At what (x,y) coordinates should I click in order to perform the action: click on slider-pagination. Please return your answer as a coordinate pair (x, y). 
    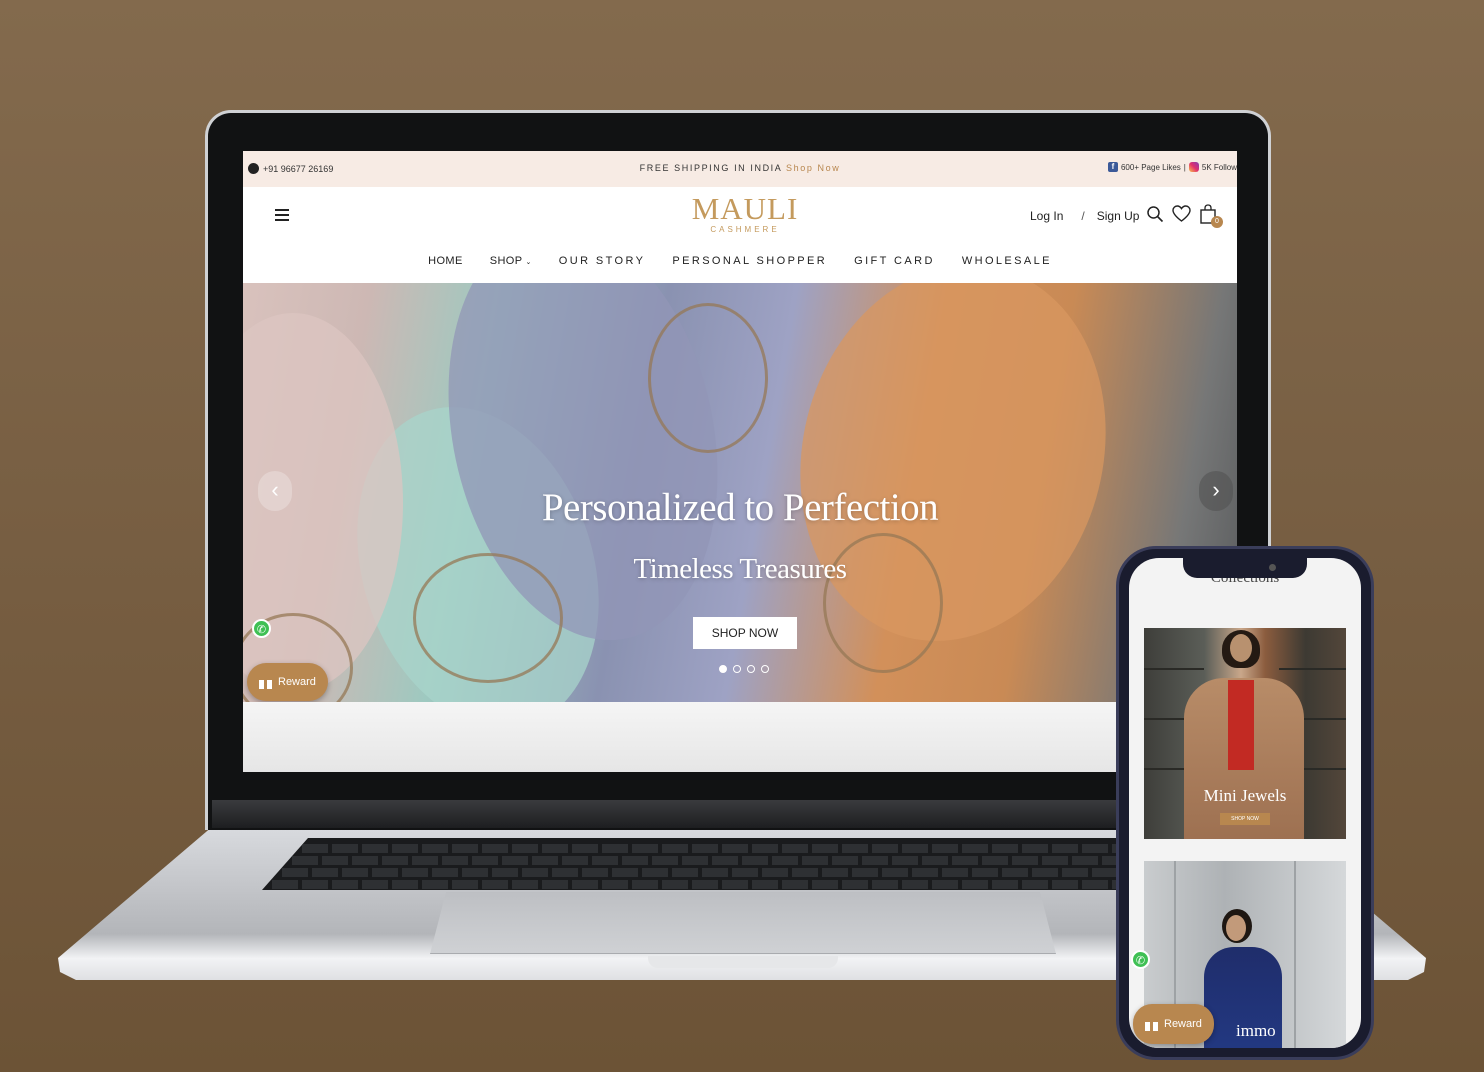
    Looking at the image, I should click on (744, 669).